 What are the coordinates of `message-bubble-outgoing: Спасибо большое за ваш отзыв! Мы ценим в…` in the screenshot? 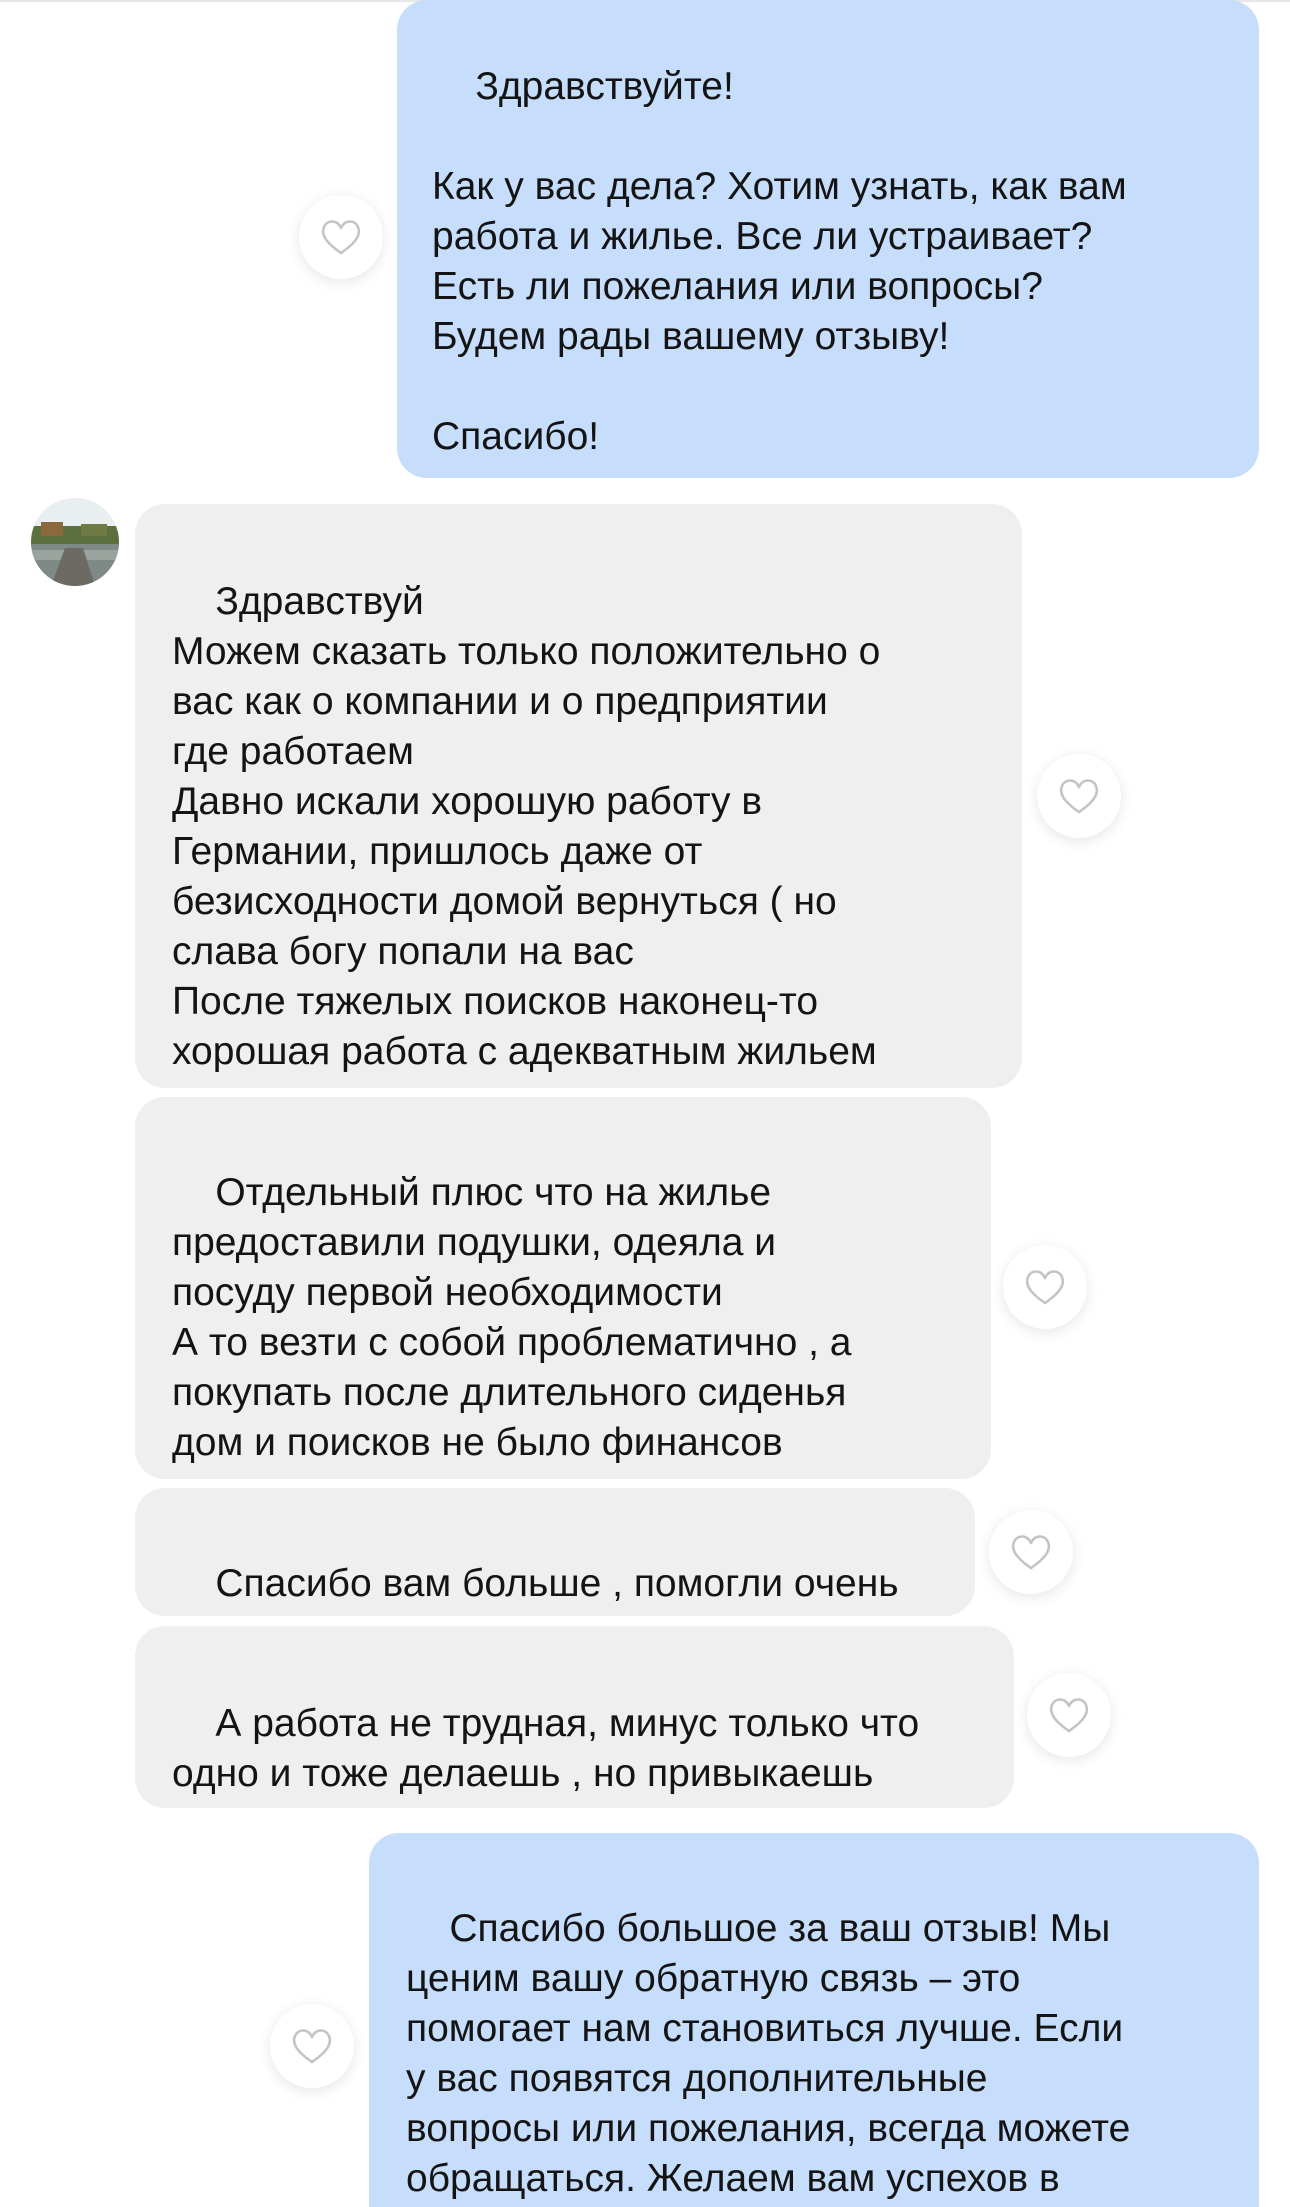 It's located at (814, 2020).